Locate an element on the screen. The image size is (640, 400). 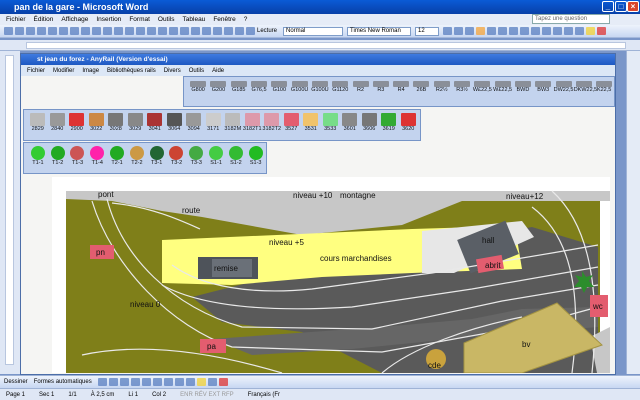
cut-icon is located at coordinates (107, 31).